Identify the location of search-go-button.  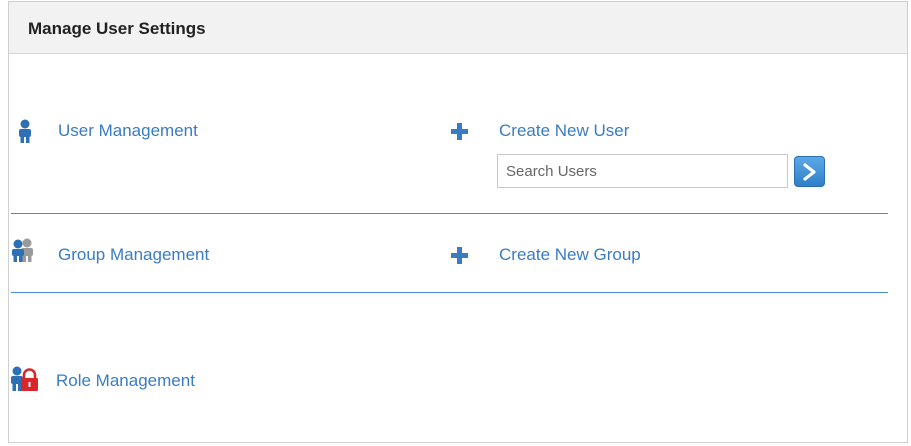
(809, 171).